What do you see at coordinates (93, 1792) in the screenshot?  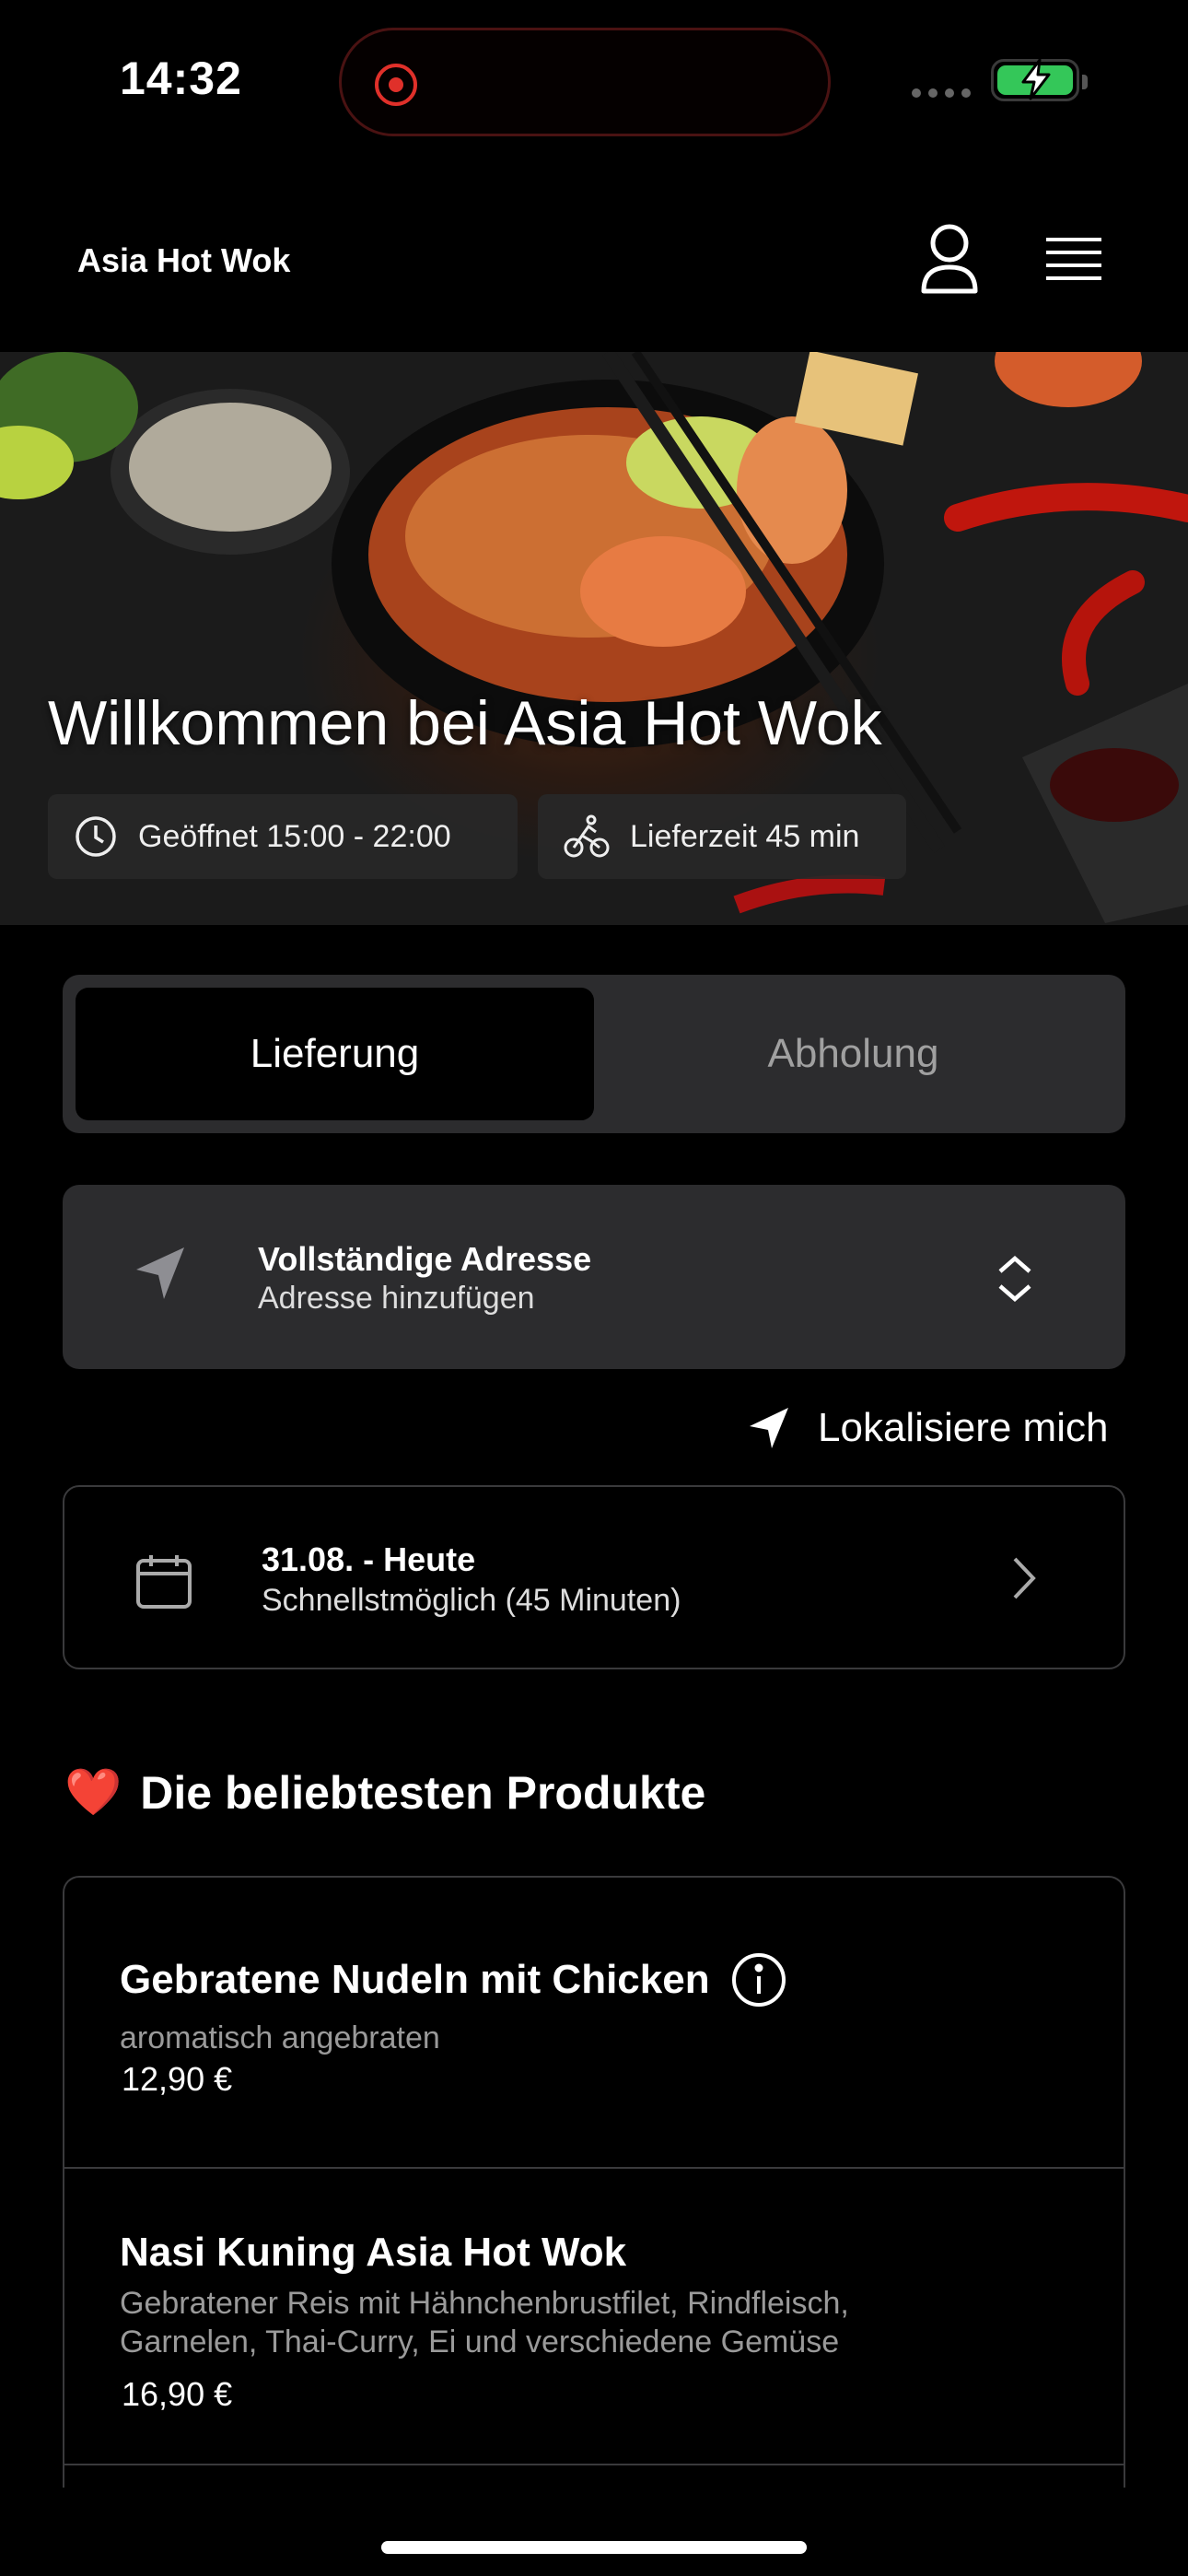 I see `heart-icon: ❤️` at bounding box center [93, 1792].